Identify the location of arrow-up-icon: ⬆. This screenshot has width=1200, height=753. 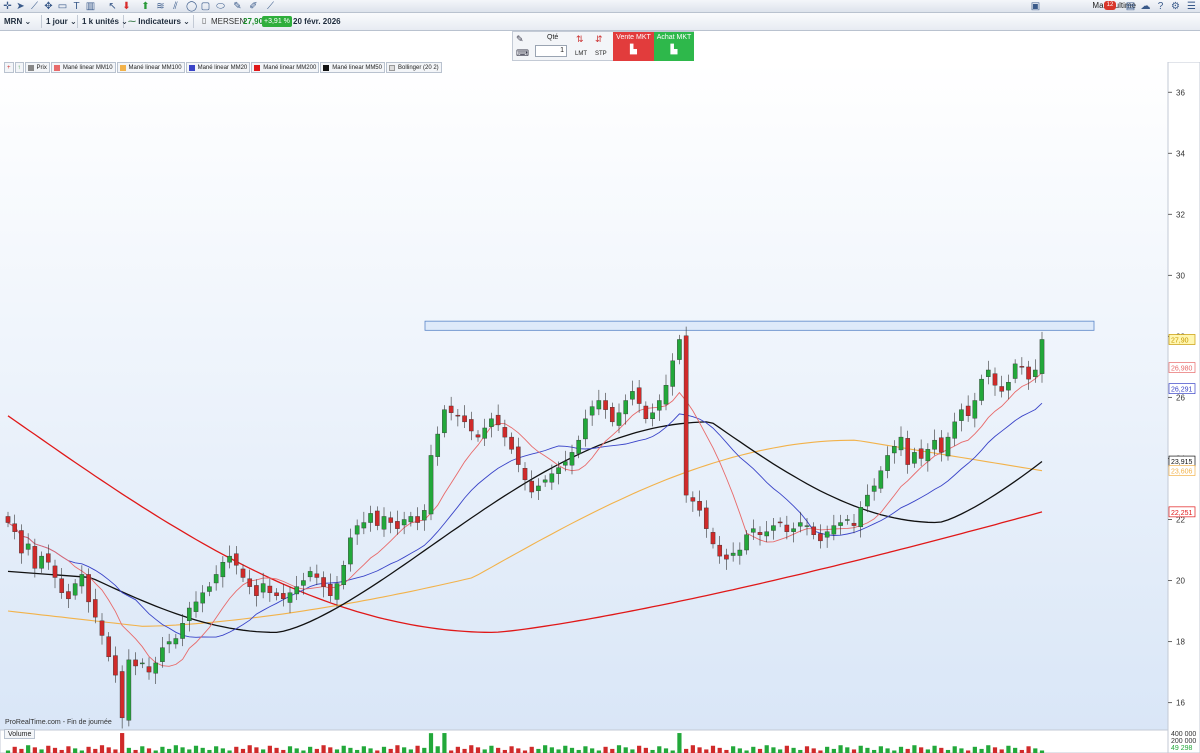
(145, 6).